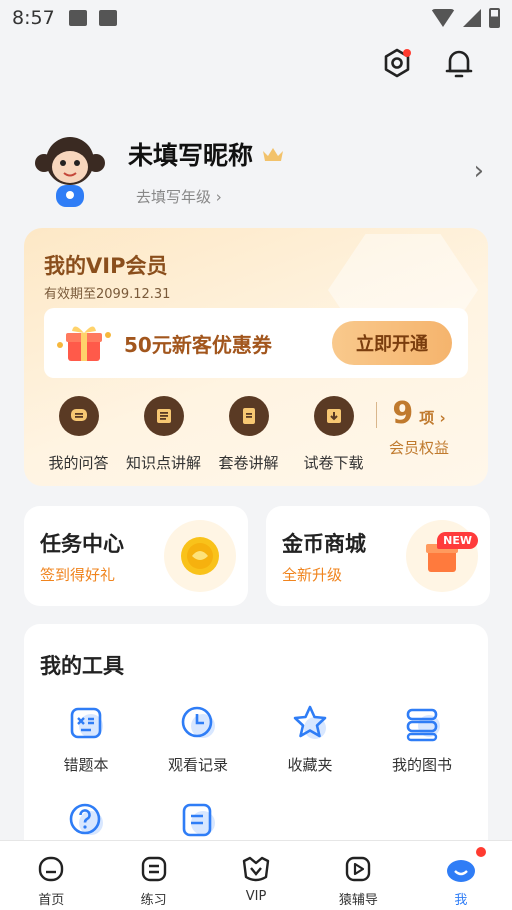  I want to click on tab-label: 我, so click(461, 900).